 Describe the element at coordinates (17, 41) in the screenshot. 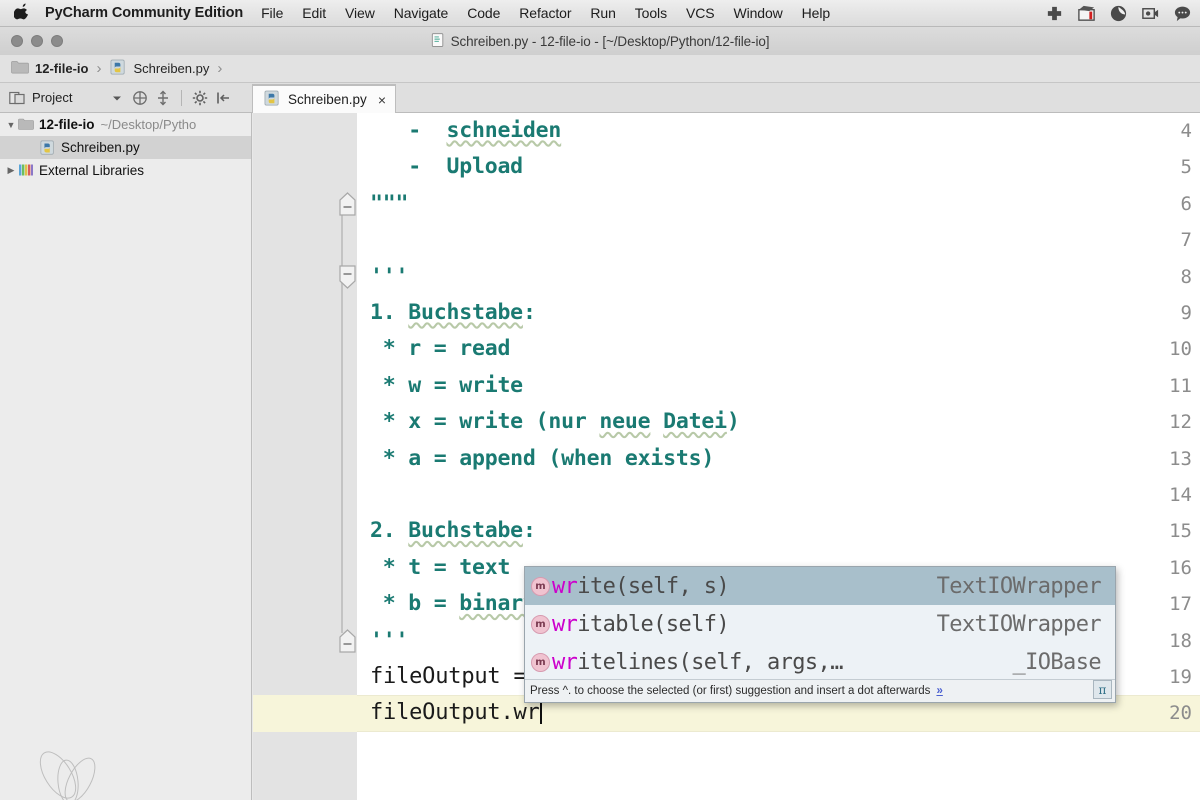

I see `close-window-button` at that location.